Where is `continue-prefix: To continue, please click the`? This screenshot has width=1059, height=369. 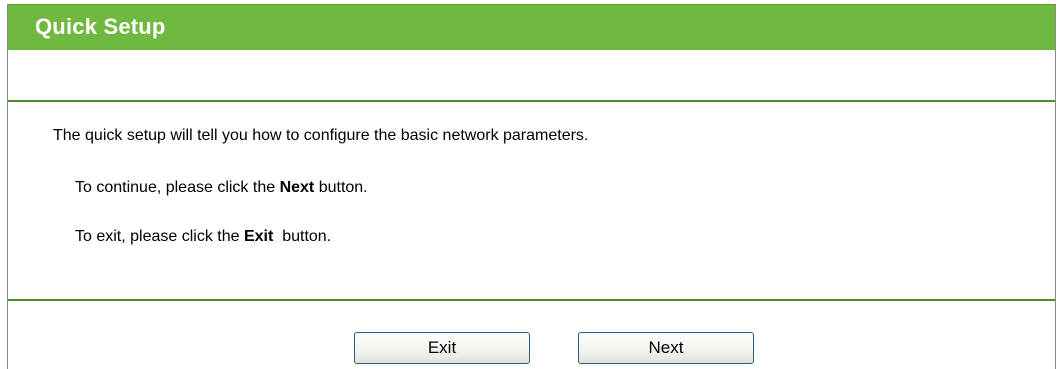 continue-prefix: To continue, please click the is located at coordinates (177, 187).